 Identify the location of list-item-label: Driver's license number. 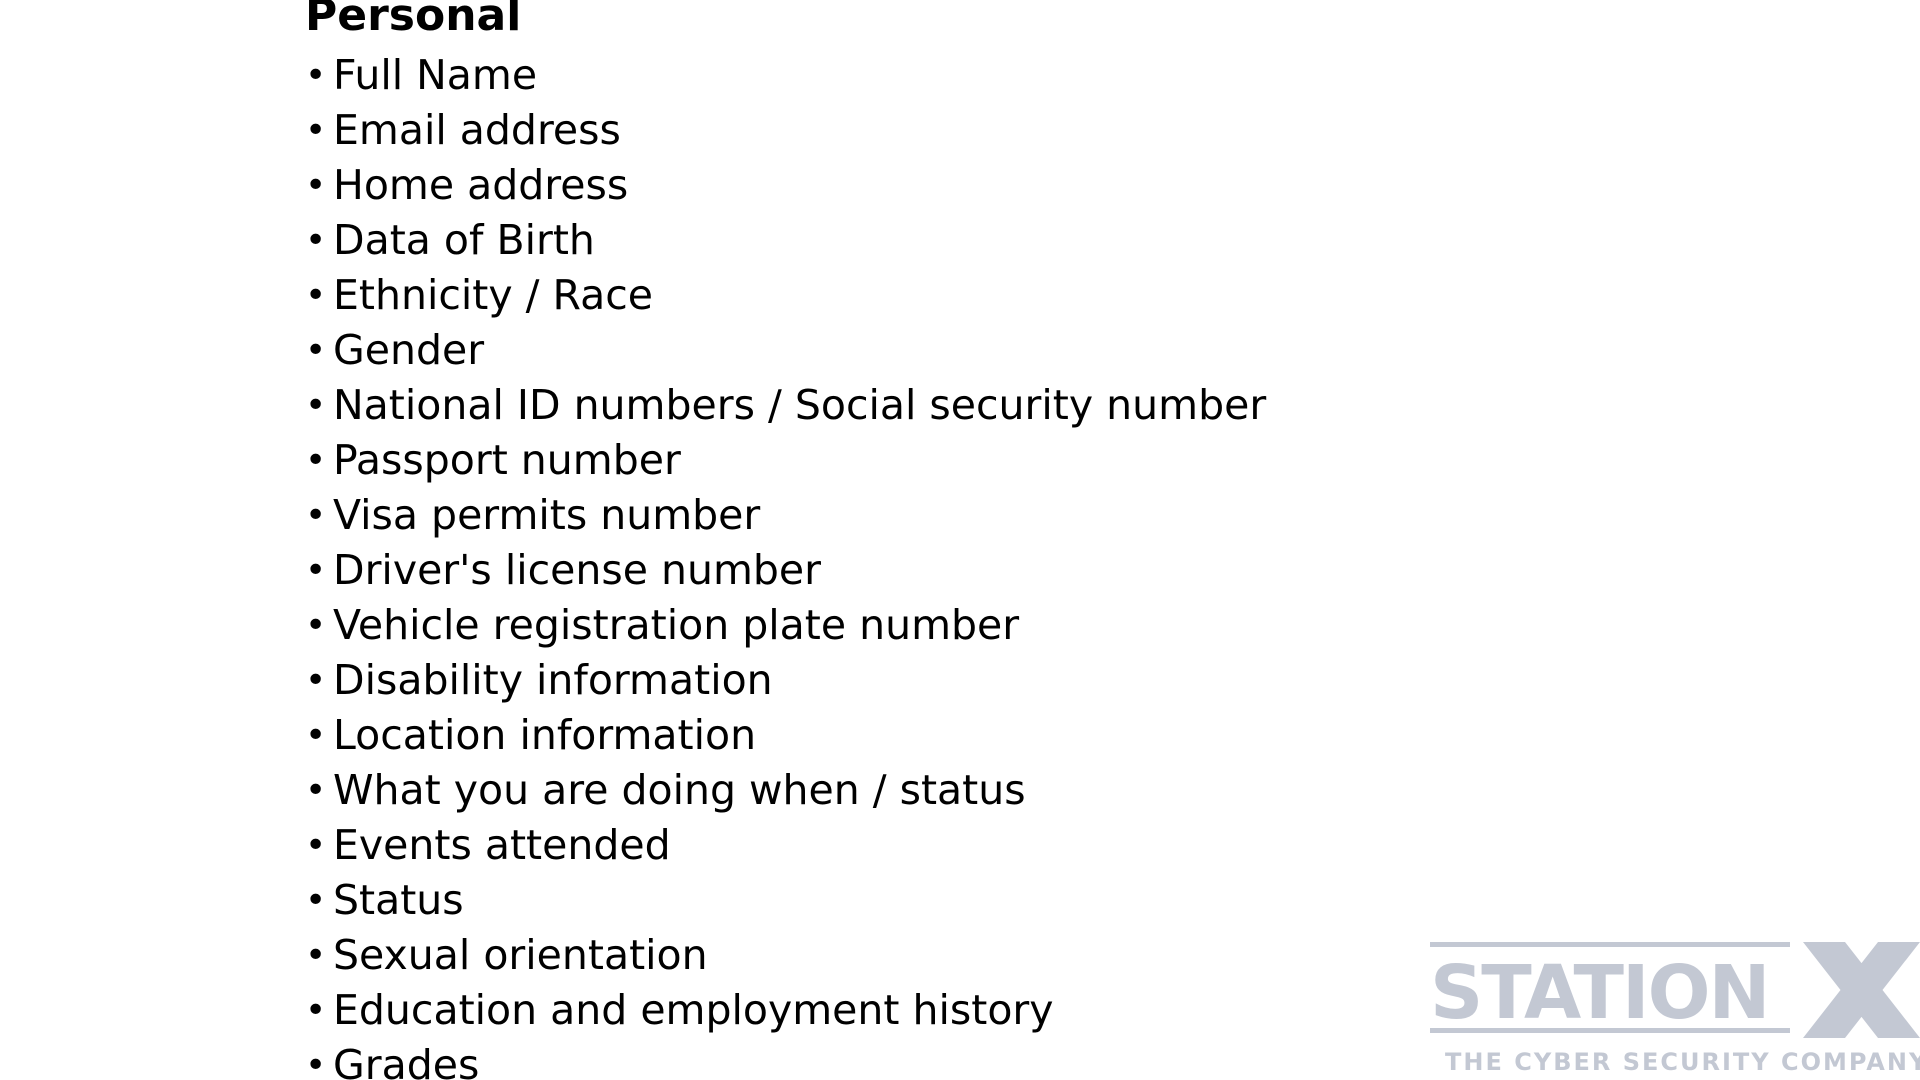
(577, 570).